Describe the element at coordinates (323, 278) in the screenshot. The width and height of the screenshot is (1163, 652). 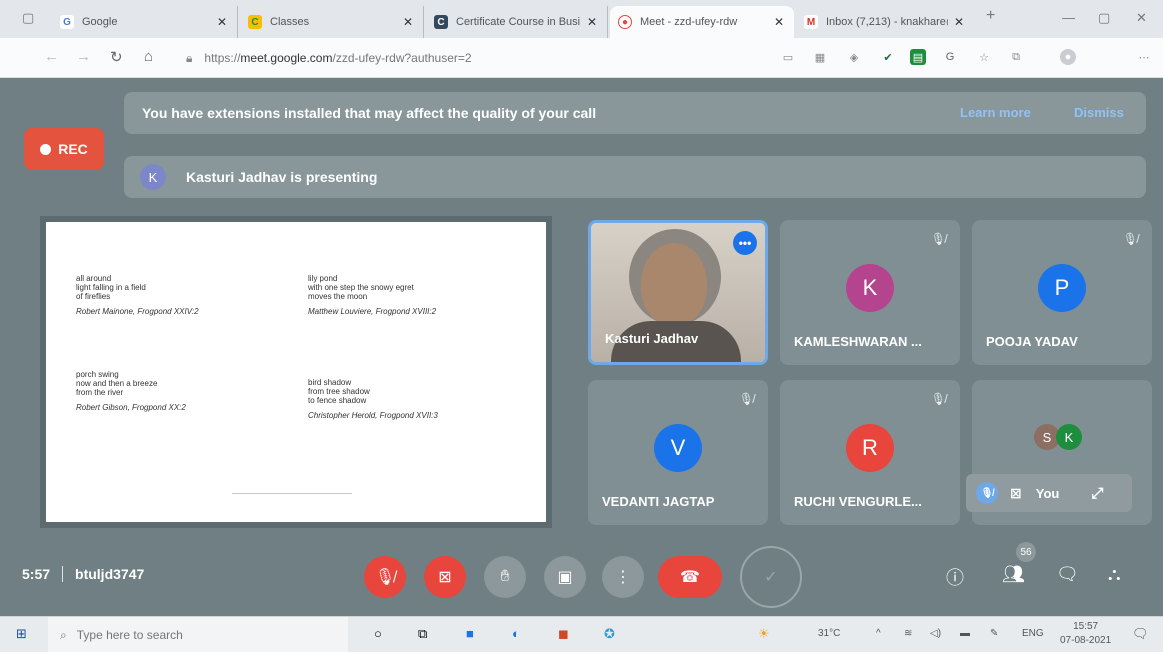
I see `poem-line: lily pond` at that location.